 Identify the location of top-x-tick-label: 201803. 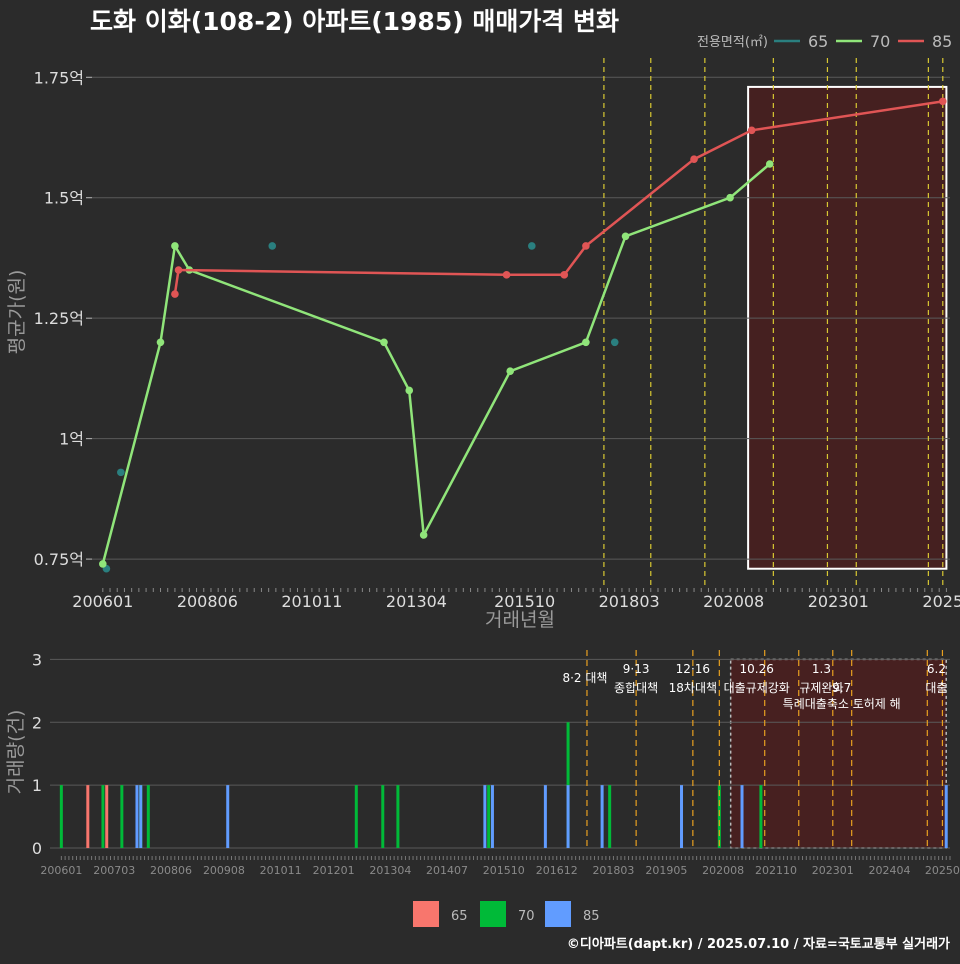
(629, 601).